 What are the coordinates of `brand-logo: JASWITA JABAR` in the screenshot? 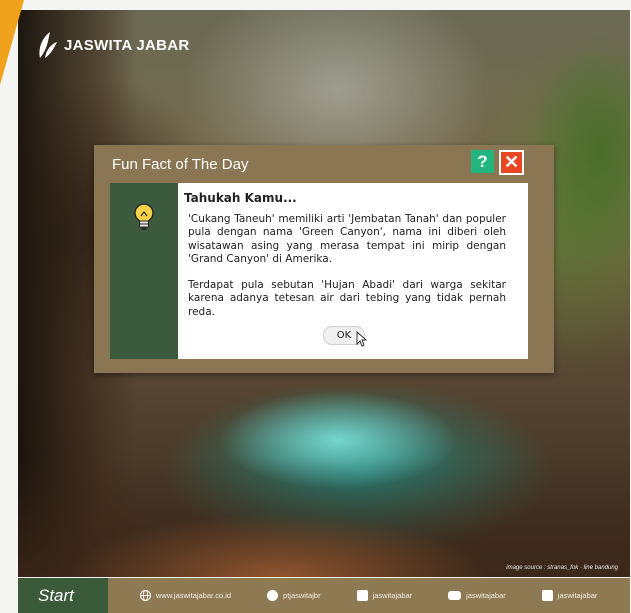 It's located at (113, 45).